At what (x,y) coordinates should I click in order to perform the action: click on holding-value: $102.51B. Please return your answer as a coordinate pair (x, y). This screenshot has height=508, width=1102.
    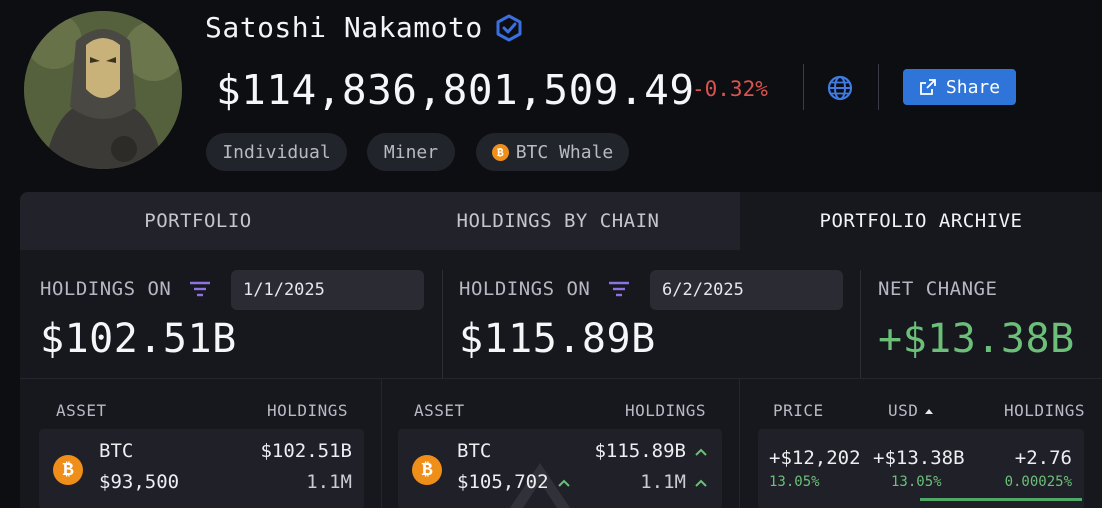
    Looking at the image, I should click on (306, 451).